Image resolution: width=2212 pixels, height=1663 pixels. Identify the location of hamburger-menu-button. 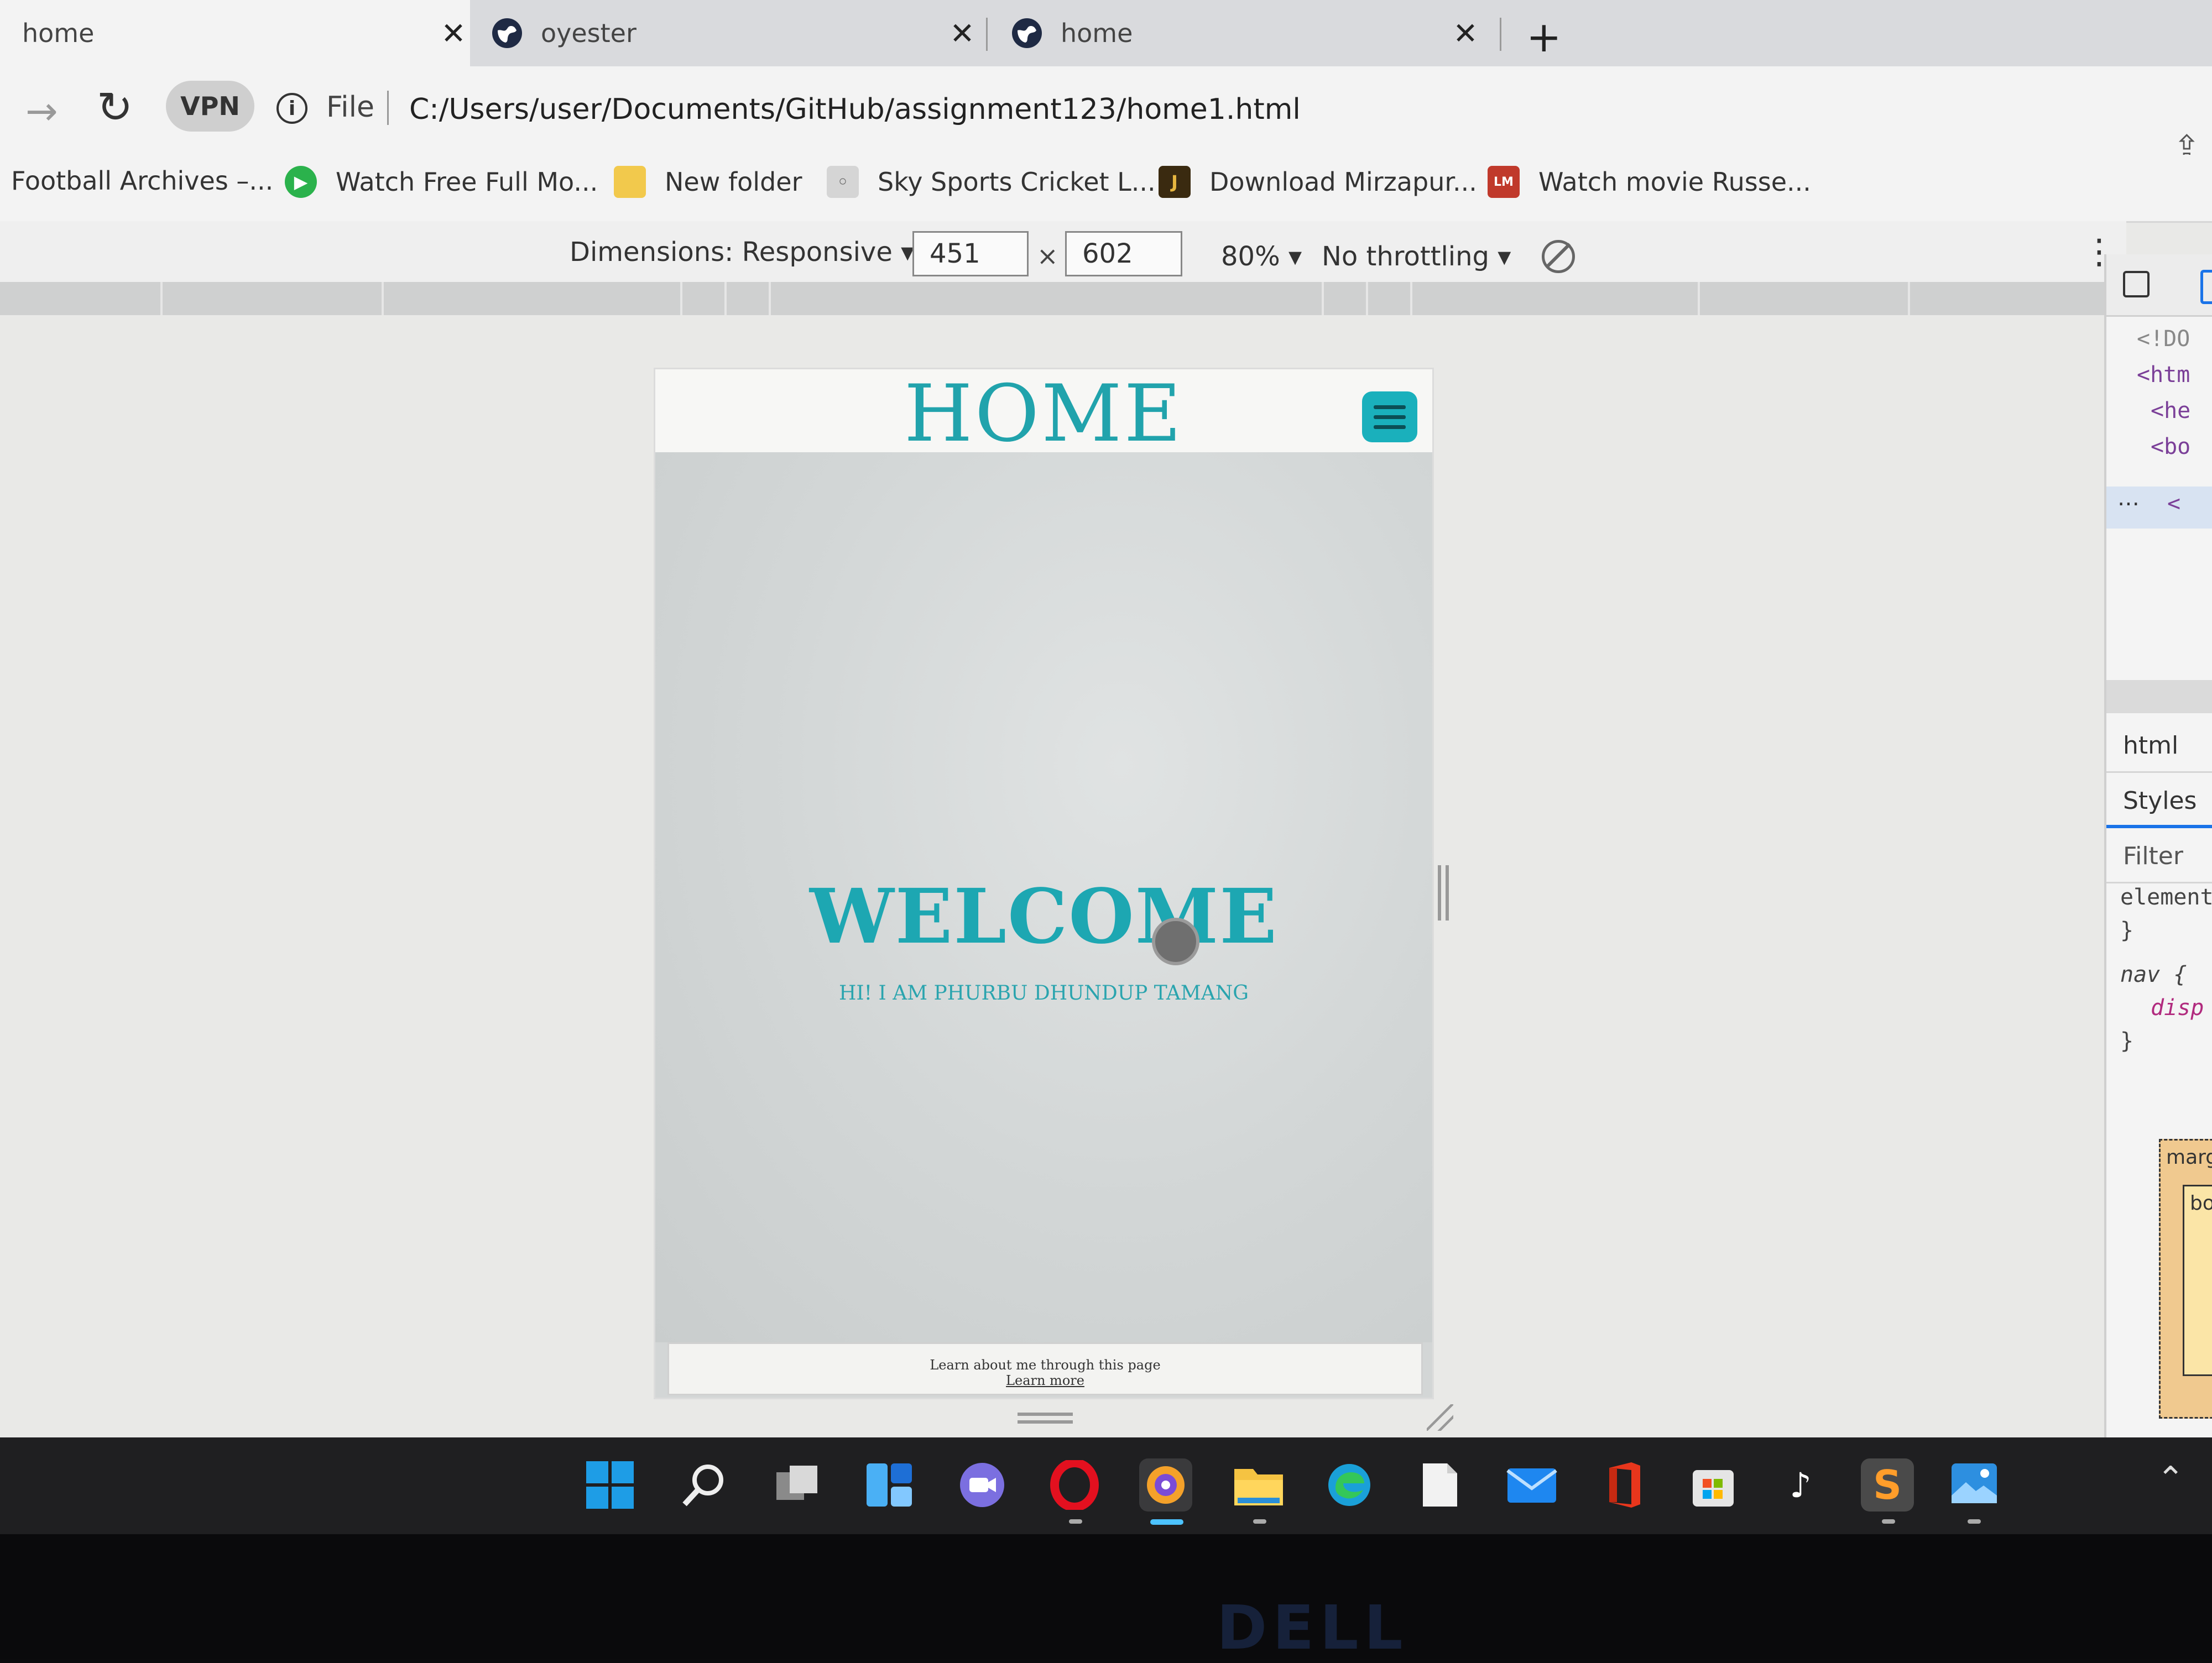
(1390, 416).